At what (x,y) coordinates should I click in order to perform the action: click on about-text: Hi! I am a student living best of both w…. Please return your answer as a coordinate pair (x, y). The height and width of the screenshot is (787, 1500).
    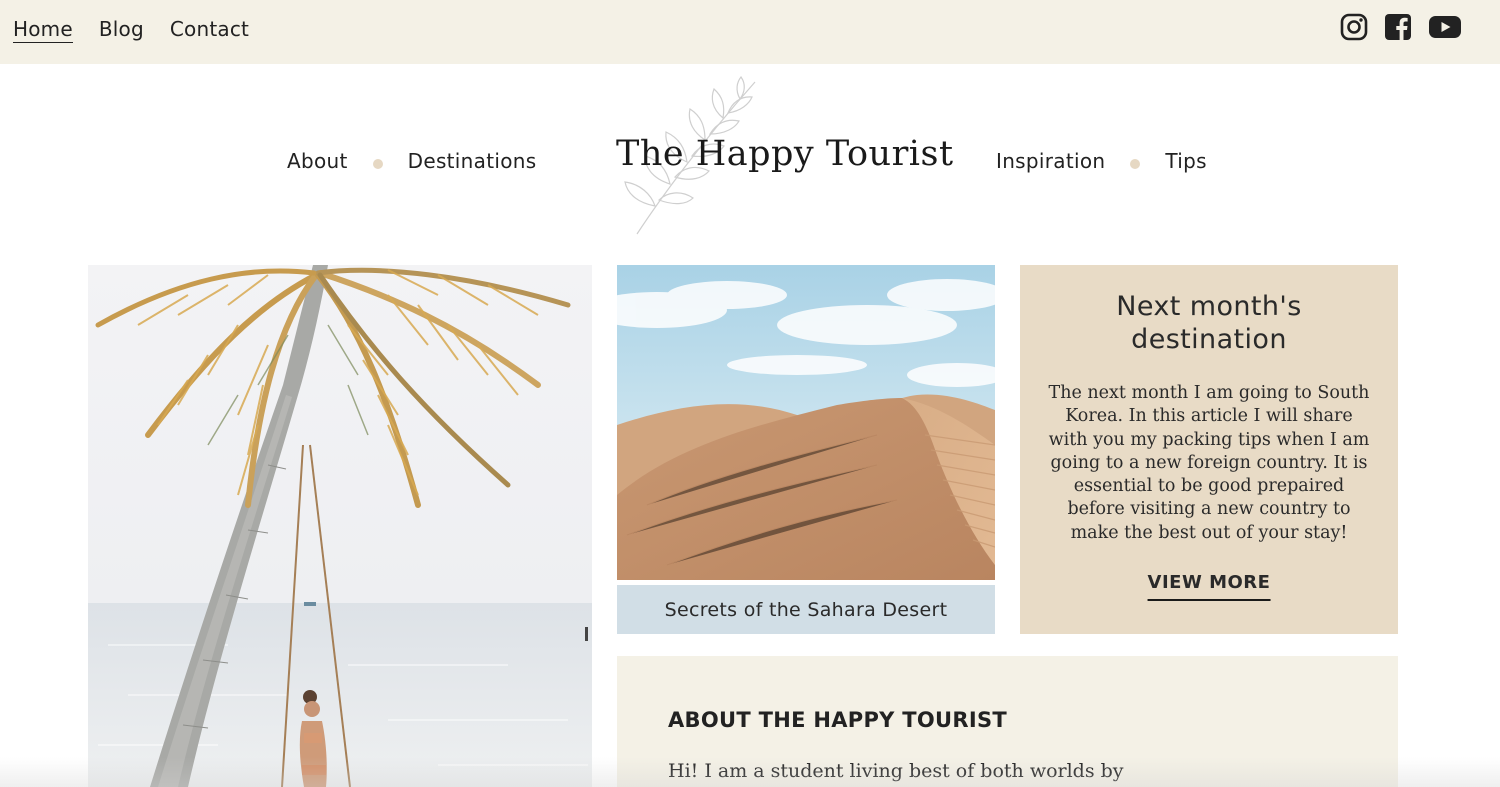
    Looking at the image, I should click on (896, 771).